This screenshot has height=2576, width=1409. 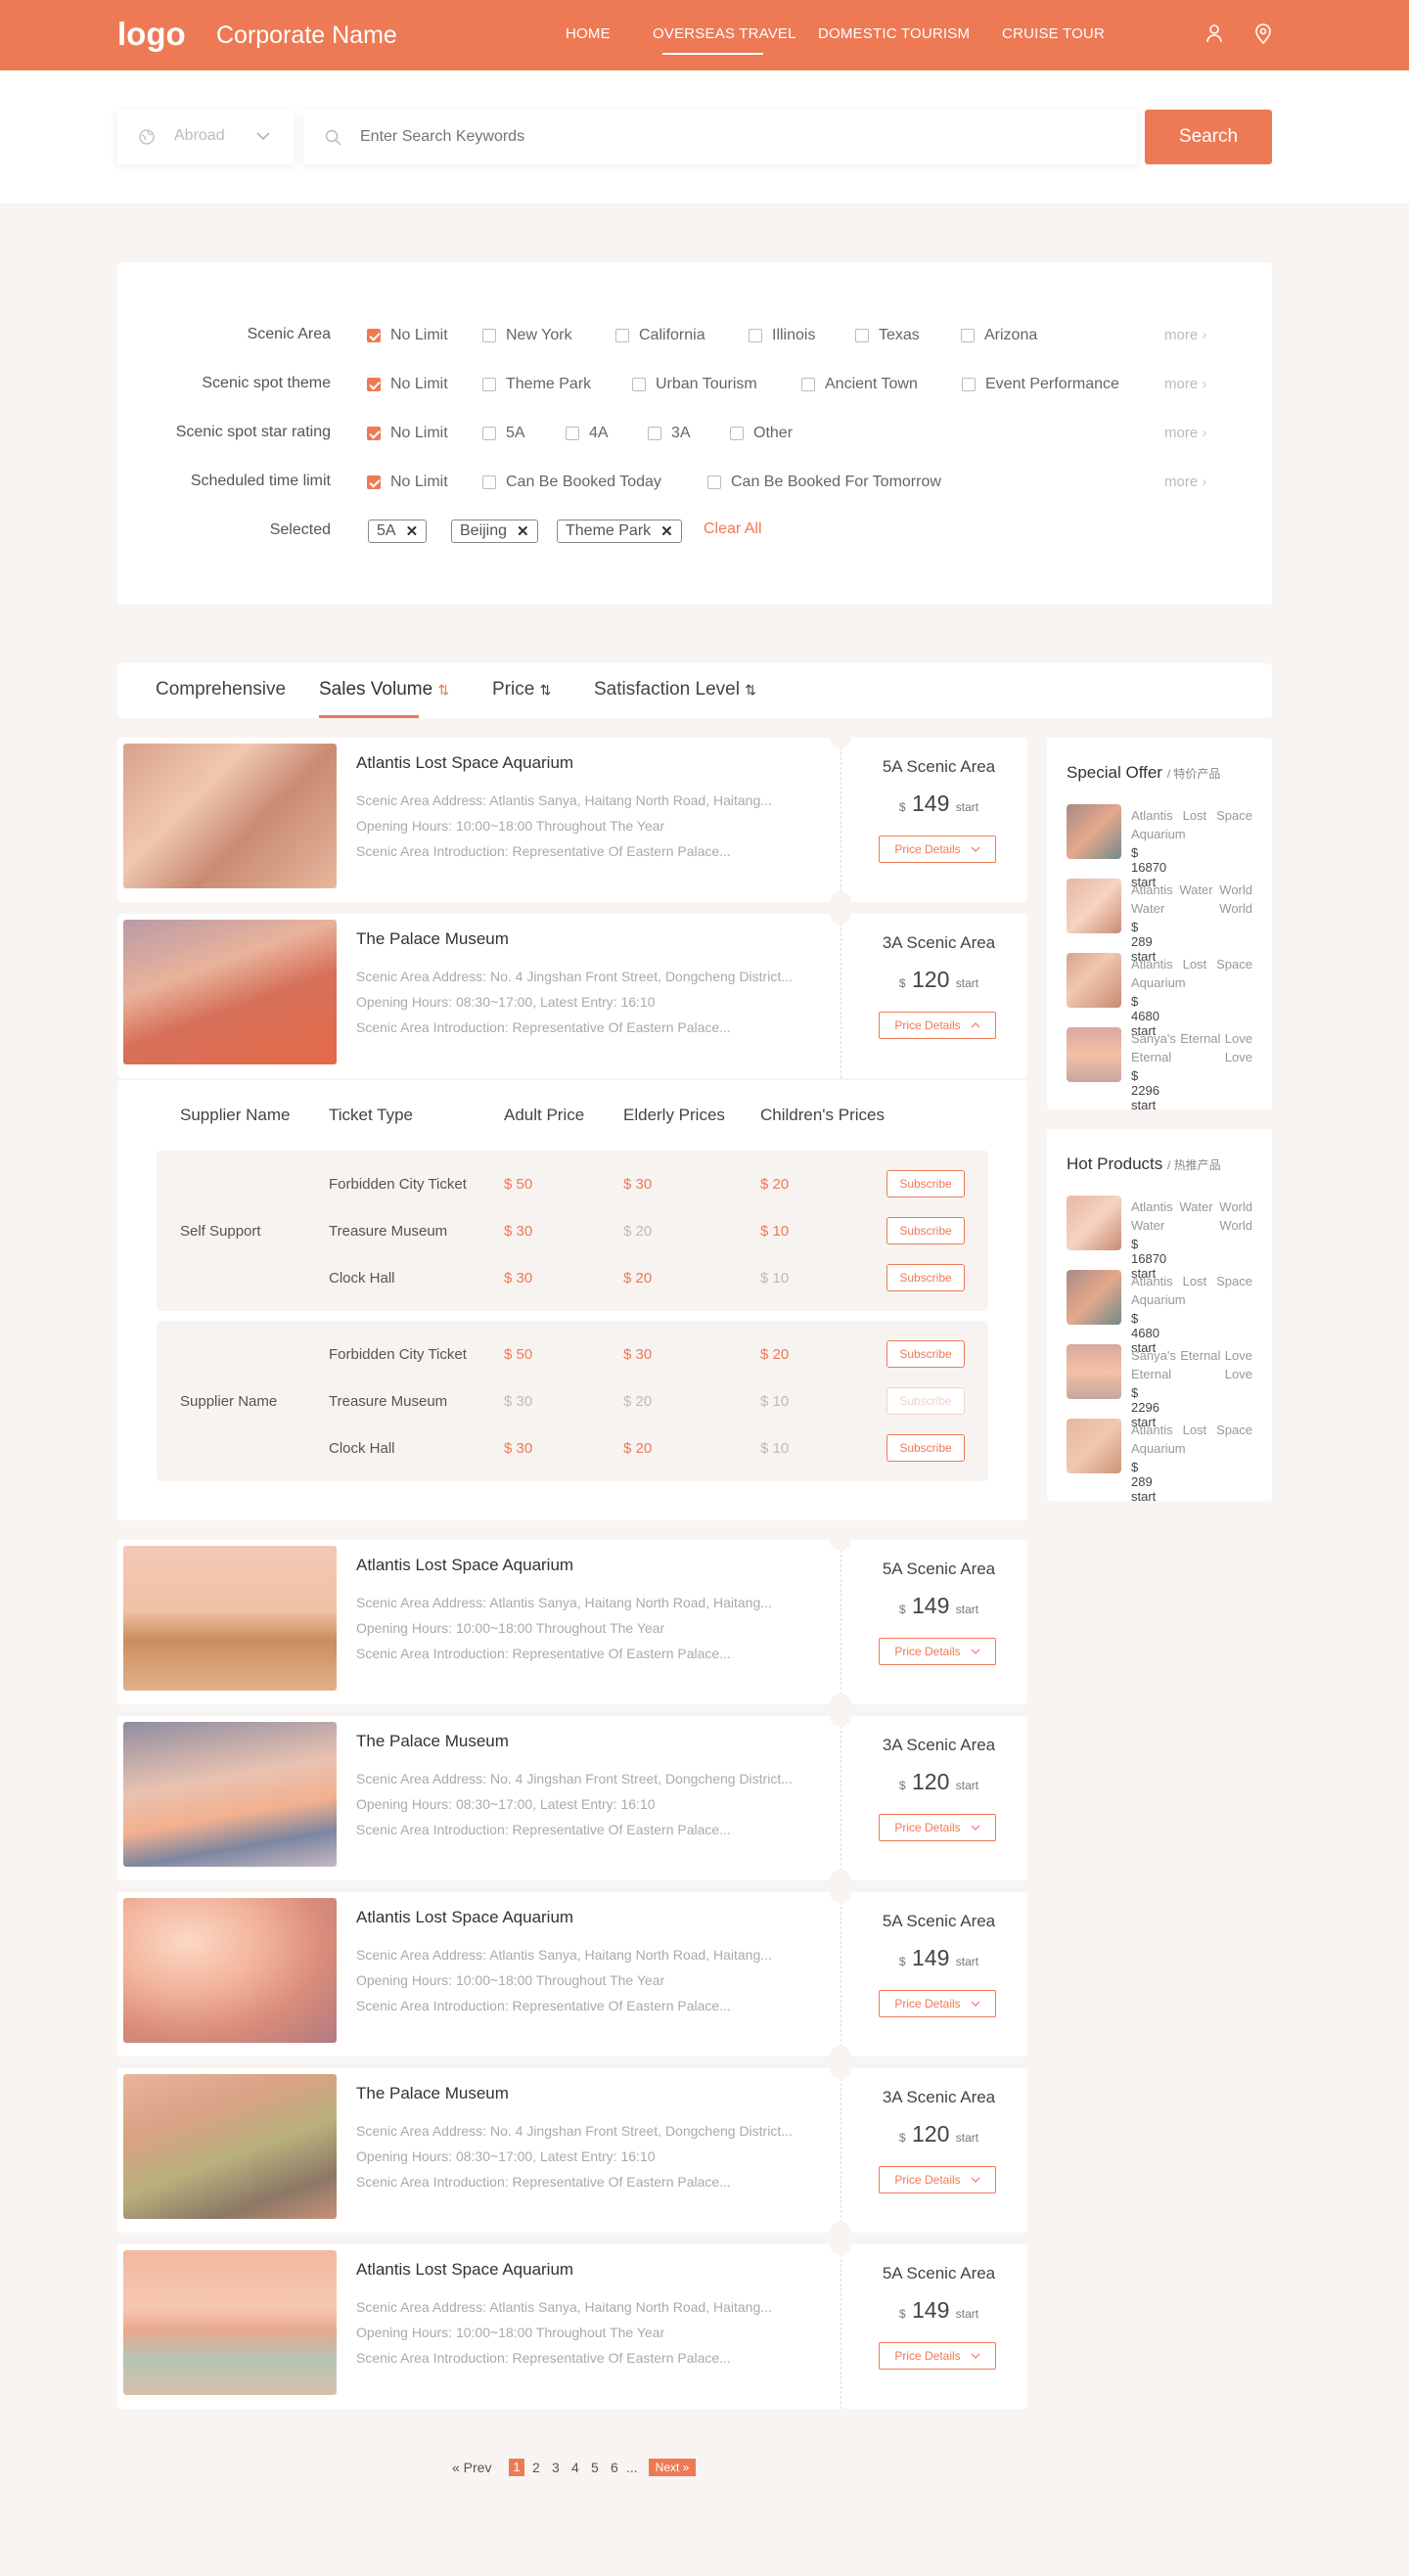 I want to click on location-pin-icon, so click(x=1263, y=33).